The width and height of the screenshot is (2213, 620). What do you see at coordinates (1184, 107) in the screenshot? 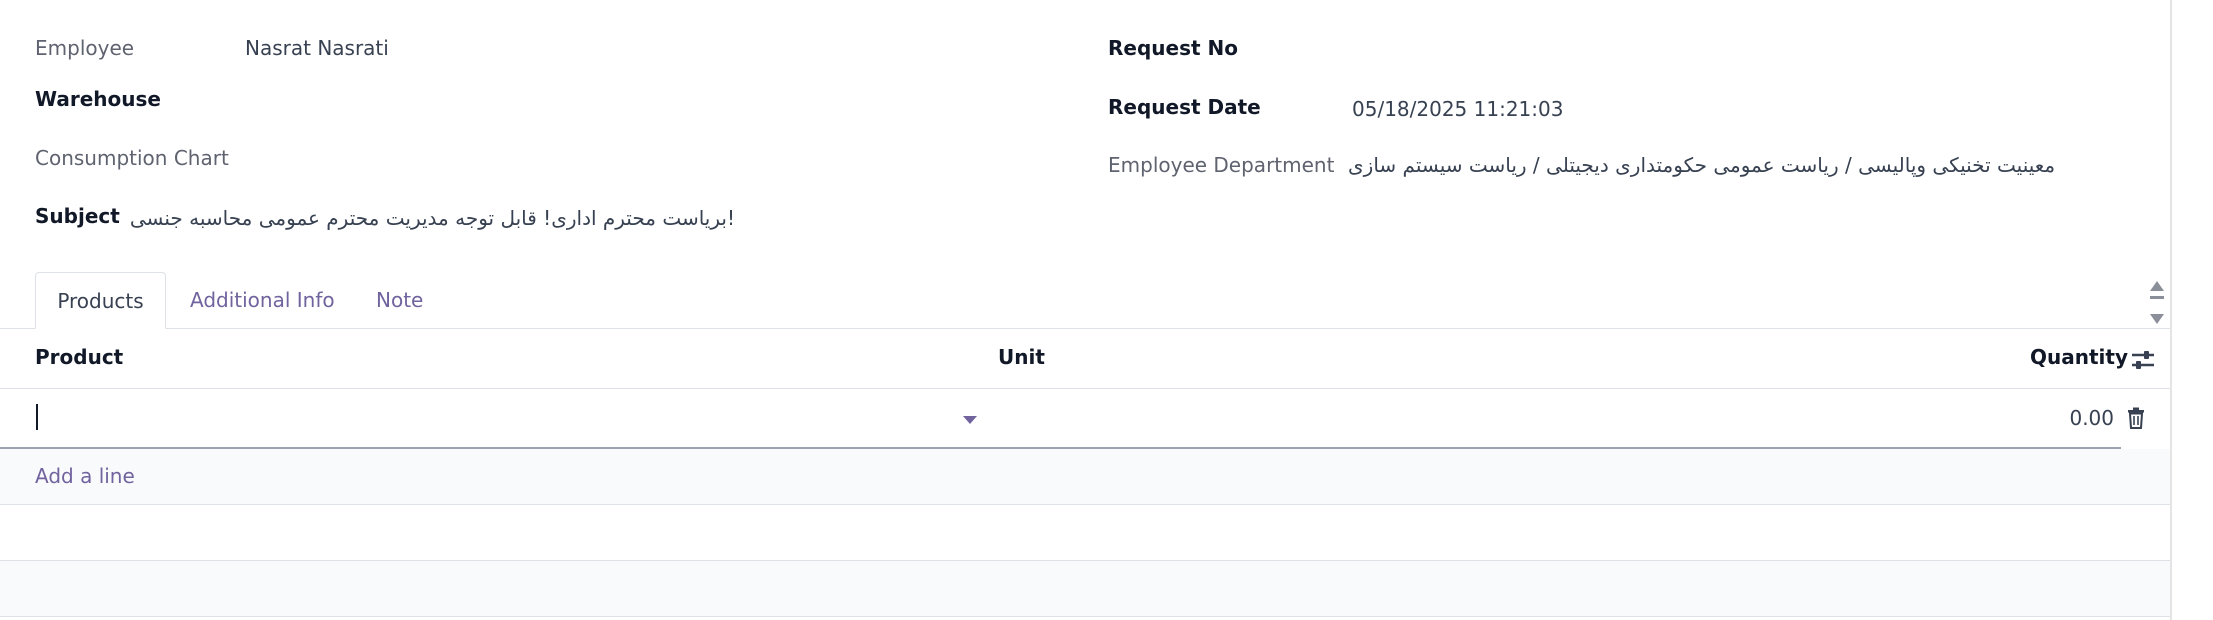
I see `request-date-label: Request Date` at bounding box center [1184, 107].